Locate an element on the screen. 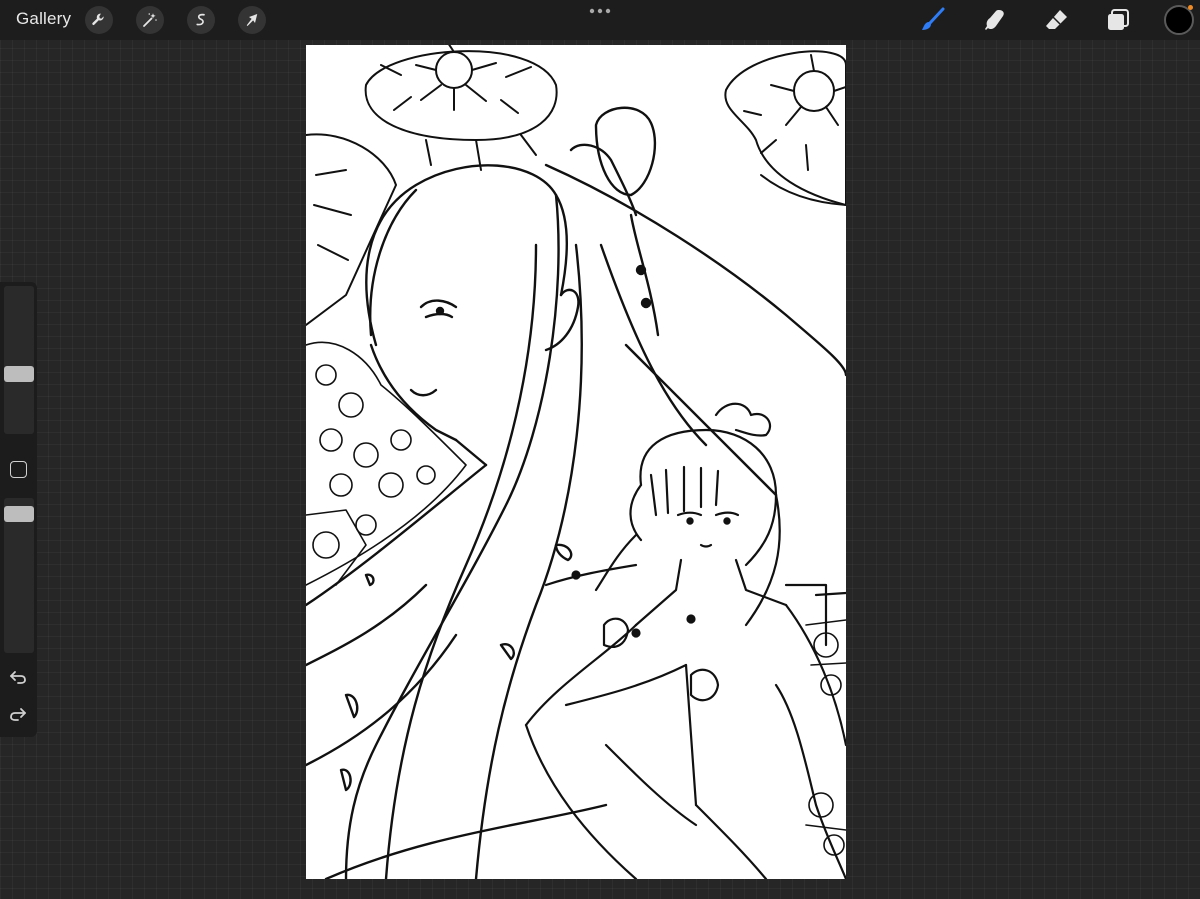 The height and width of the screenshot is (899, 1200). magic-wand-icon is located at coordinates (150, 20).